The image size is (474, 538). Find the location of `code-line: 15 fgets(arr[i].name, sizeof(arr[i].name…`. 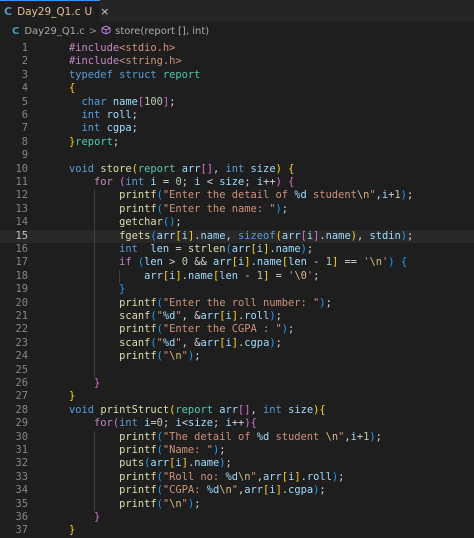

code-line: 15 fgets(arr[i].name, sizeof(arr[i].name… is located at coordinates (237, 236).